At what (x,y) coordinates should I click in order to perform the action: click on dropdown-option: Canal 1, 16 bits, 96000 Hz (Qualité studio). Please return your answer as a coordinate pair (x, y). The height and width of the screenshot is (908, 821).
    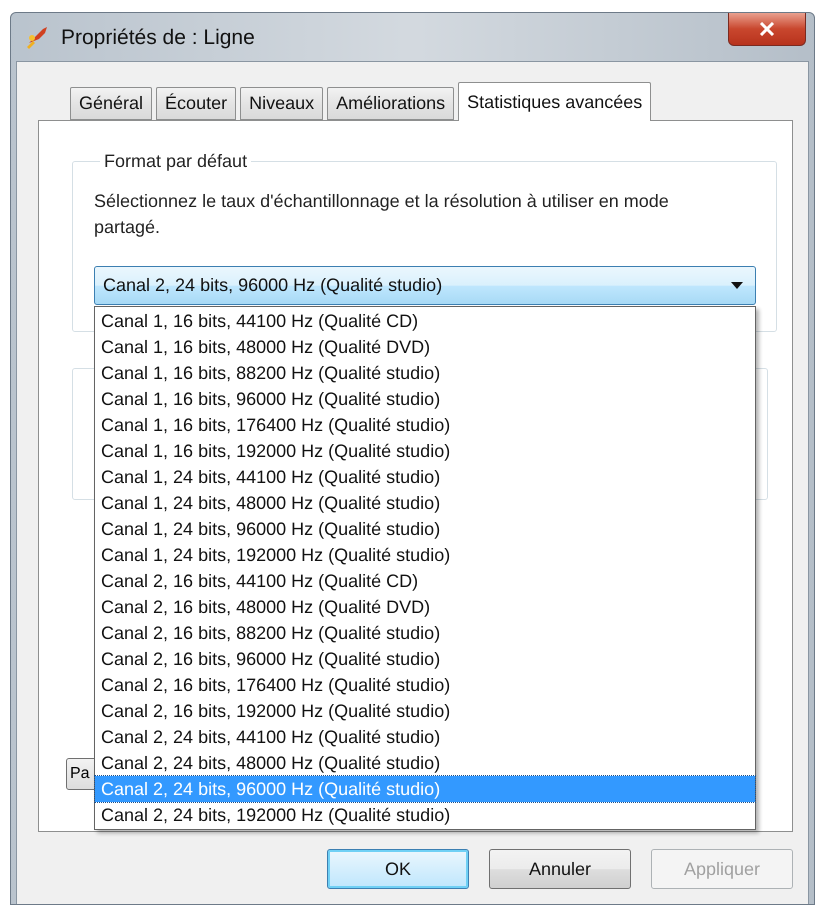
    Looking at the image, I should click on (425, 399).